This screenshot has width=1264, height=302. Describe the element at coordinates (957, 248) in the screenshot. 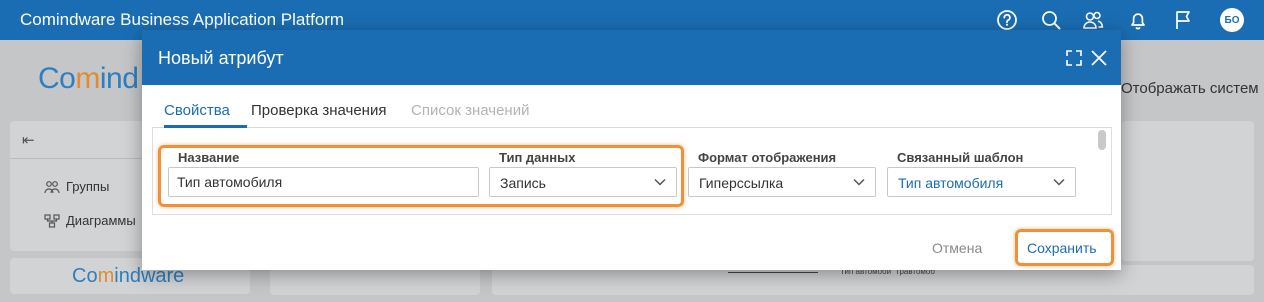

I see `cancel-button: Отмена` at that location.